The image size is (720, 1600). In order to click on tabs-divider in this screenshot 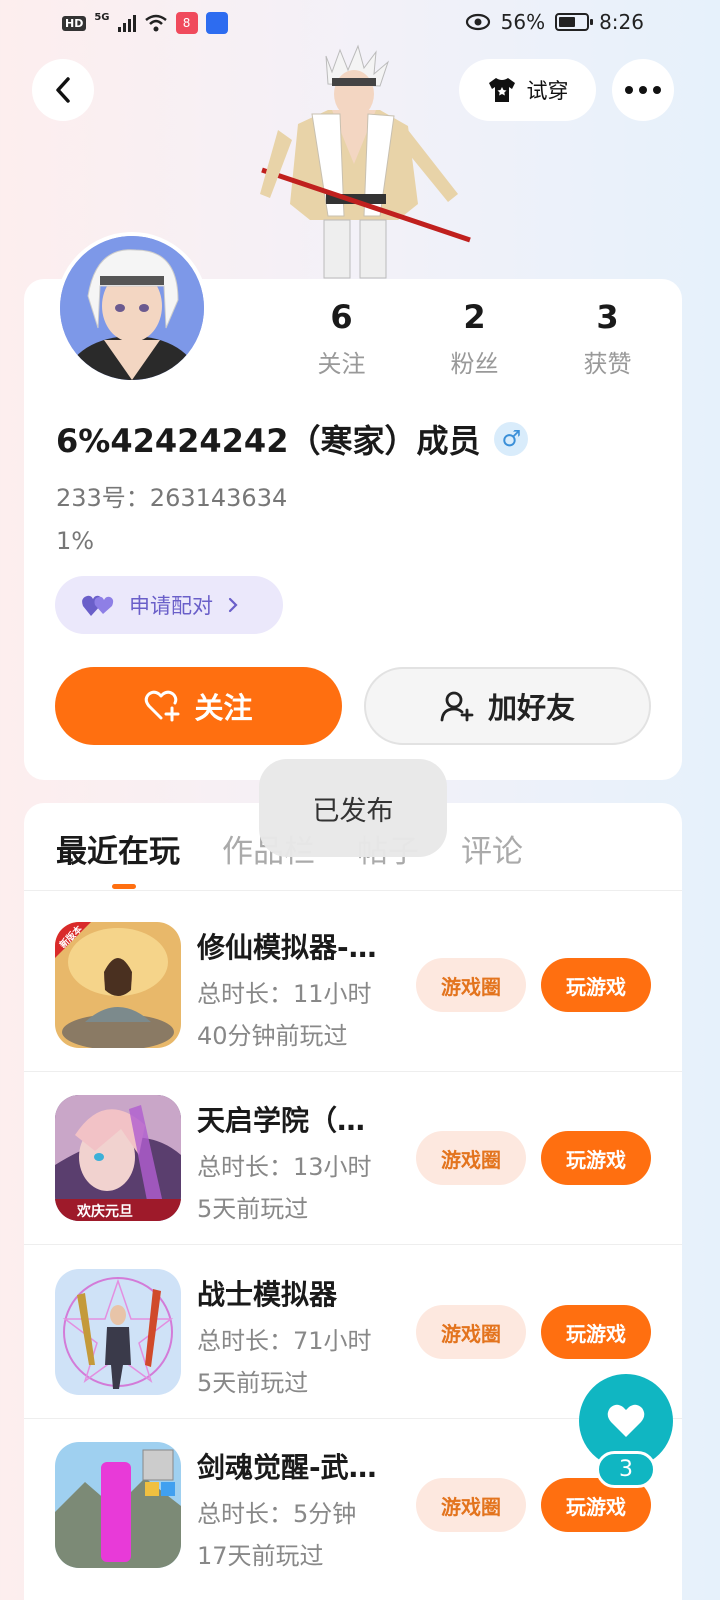, I will do `click(353, 890)`.